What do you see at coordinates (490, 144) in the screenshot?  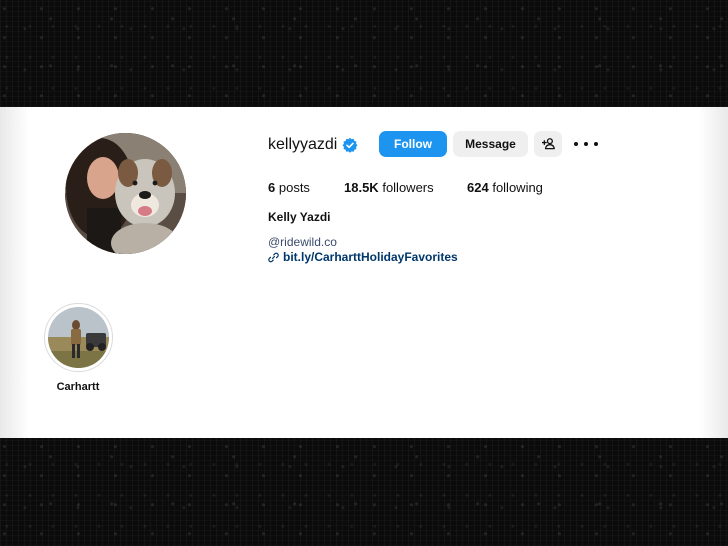 I see `message-button: Message` at bounding box center [490, 144].